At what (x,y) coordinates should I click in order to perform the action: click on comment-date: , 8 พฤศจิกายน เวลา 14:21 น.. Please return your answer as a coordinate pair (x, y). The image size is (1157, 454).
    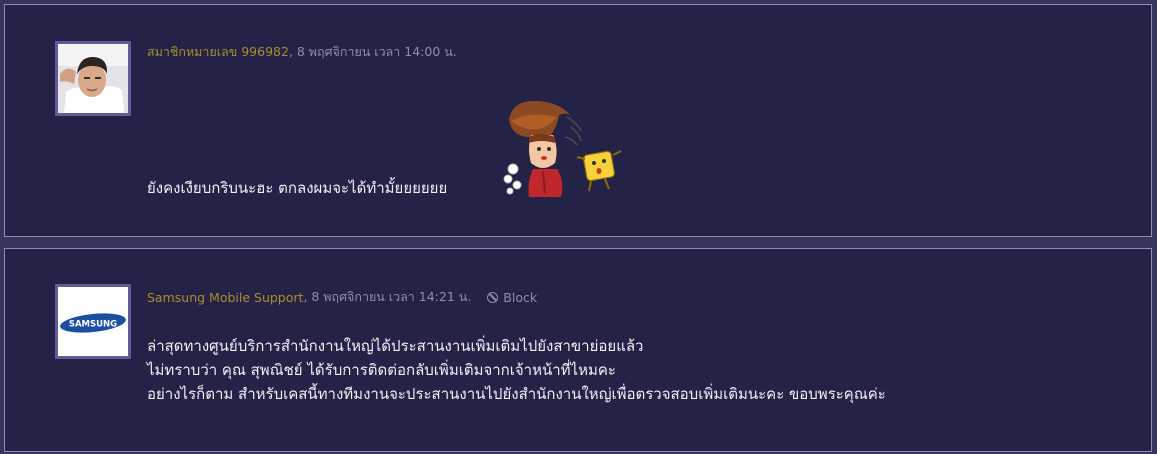
    Looking at the image, I should click on (387, 296).